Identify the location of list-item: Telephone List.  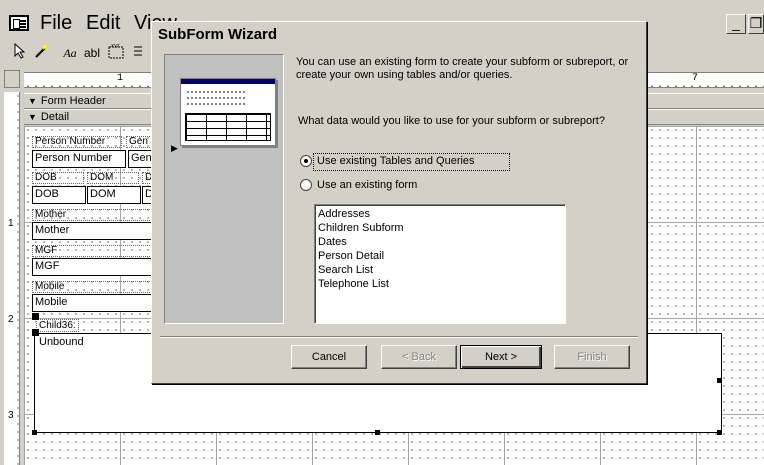
(440, 284).